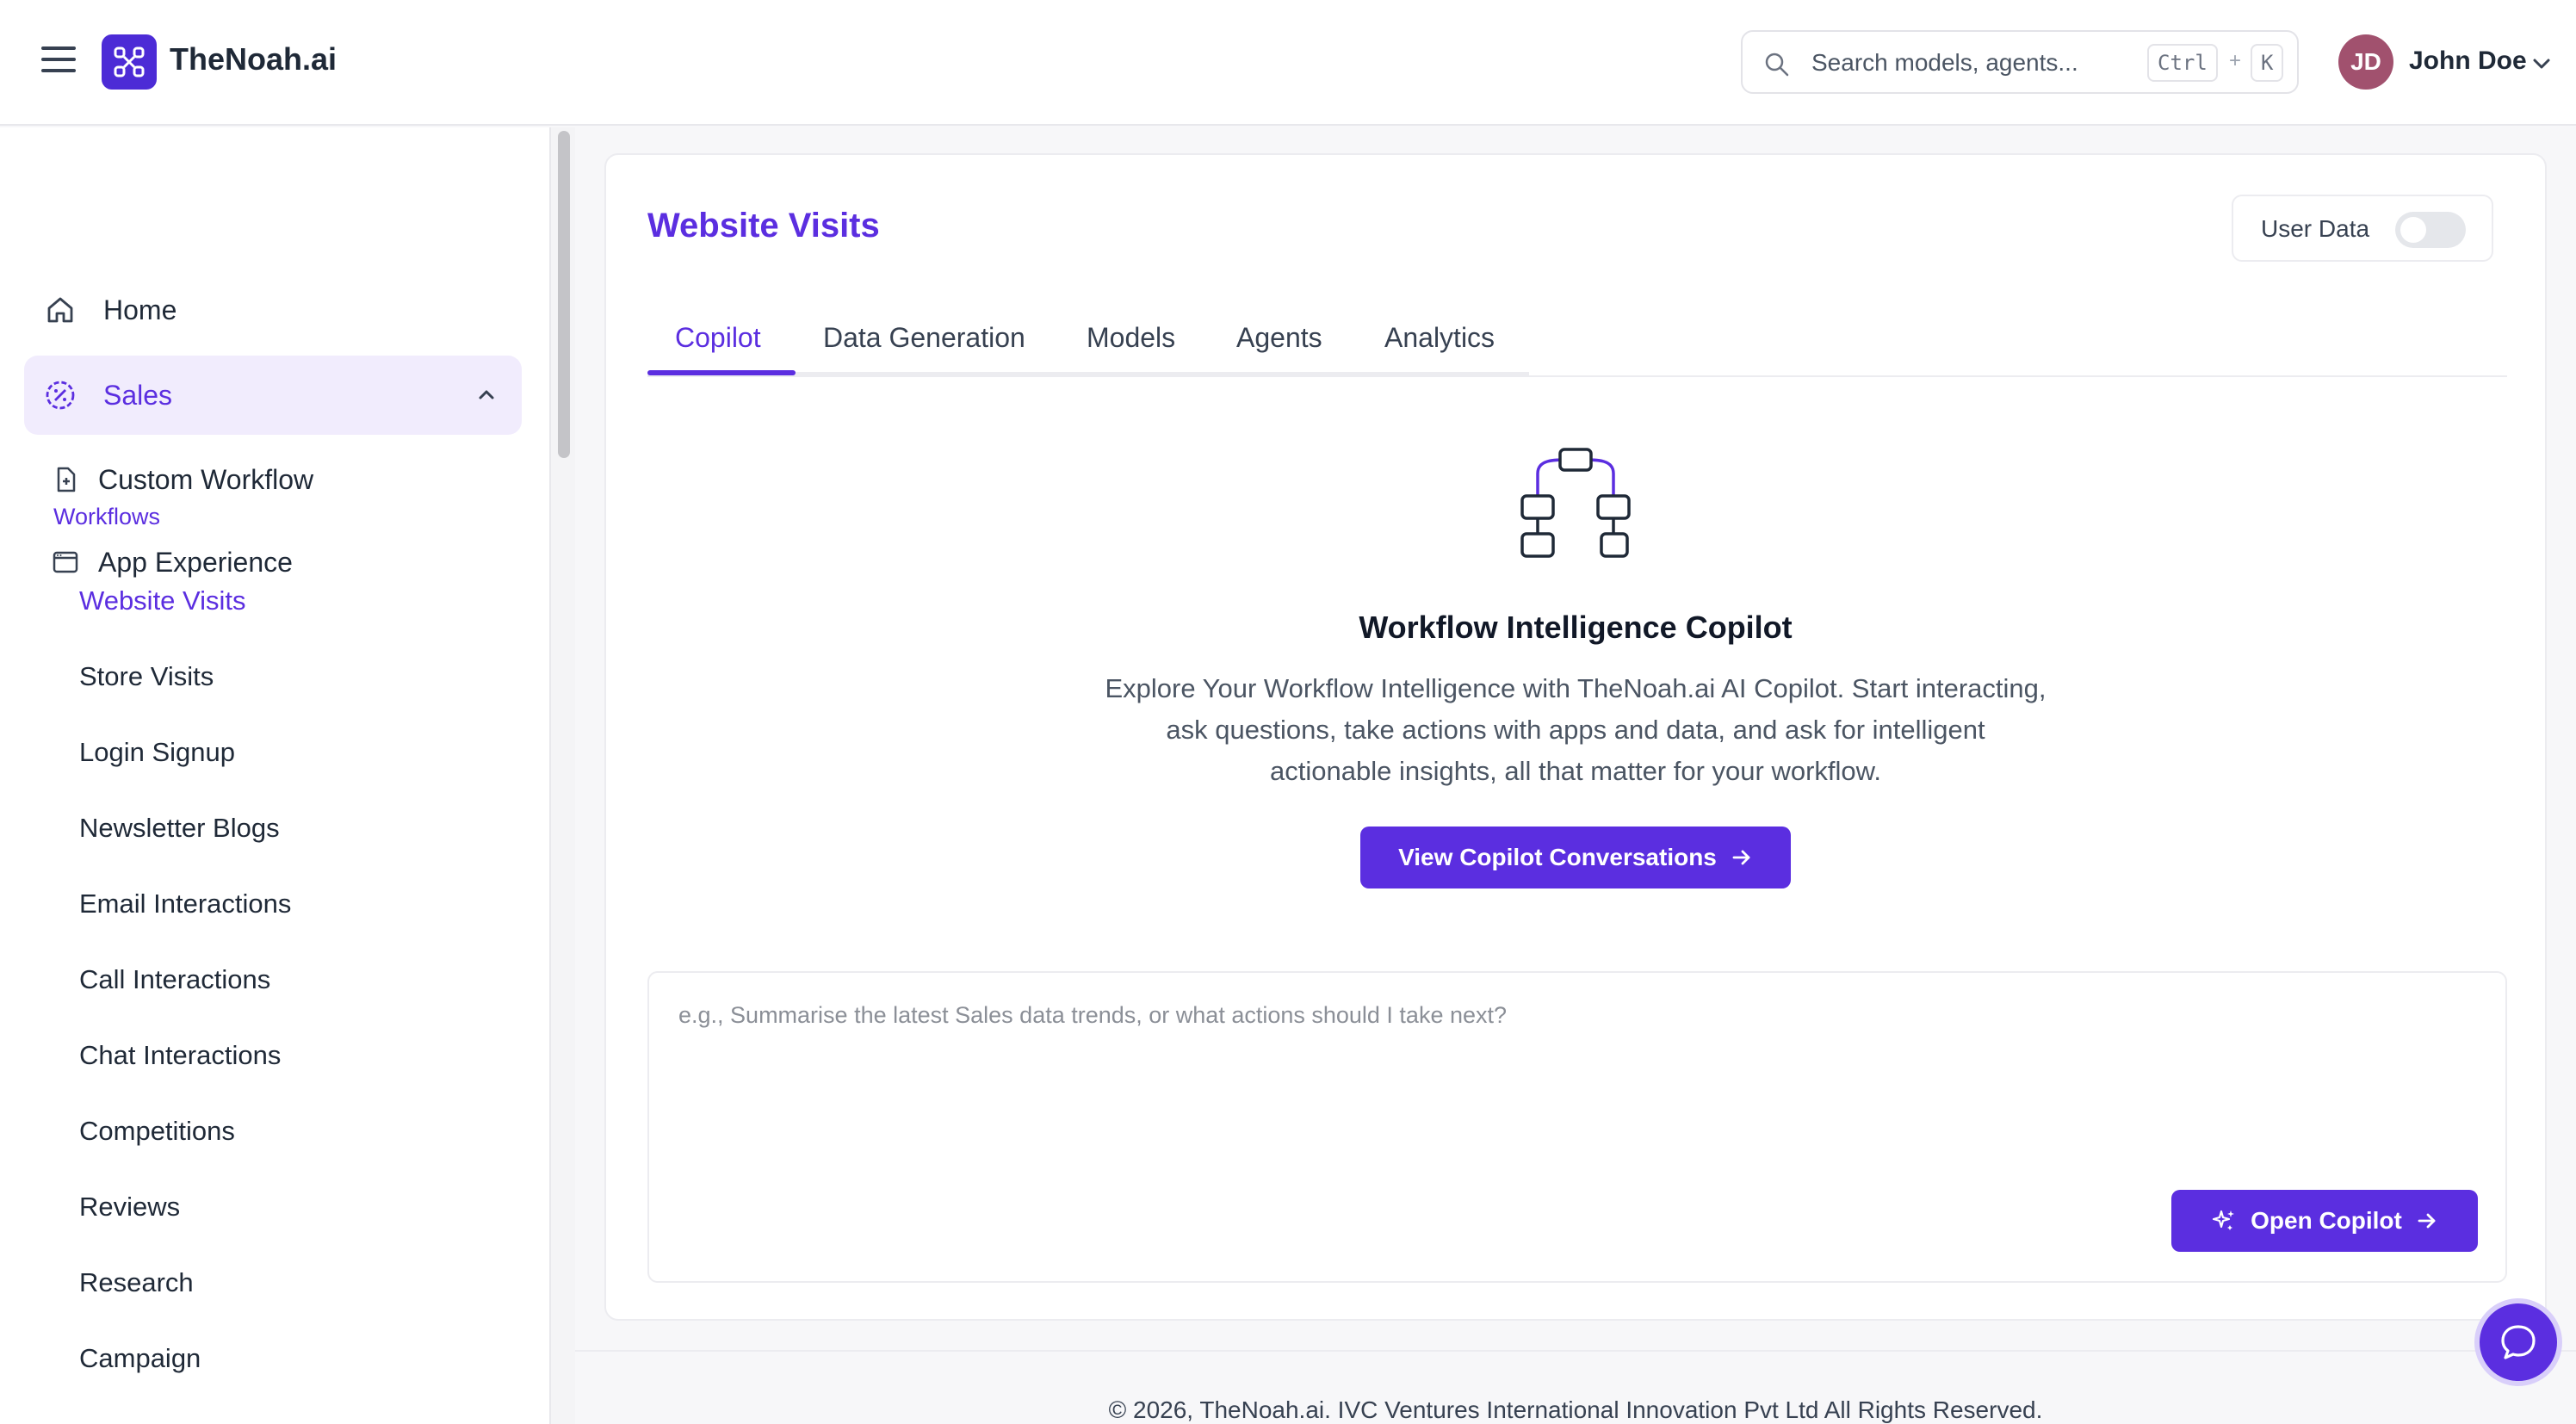 The image size is (2576, 1424). What do you see at coordinates (1279, 338) in the screenshot?
I see `tab-agents: Agents` at bounding box center [1279, 338].